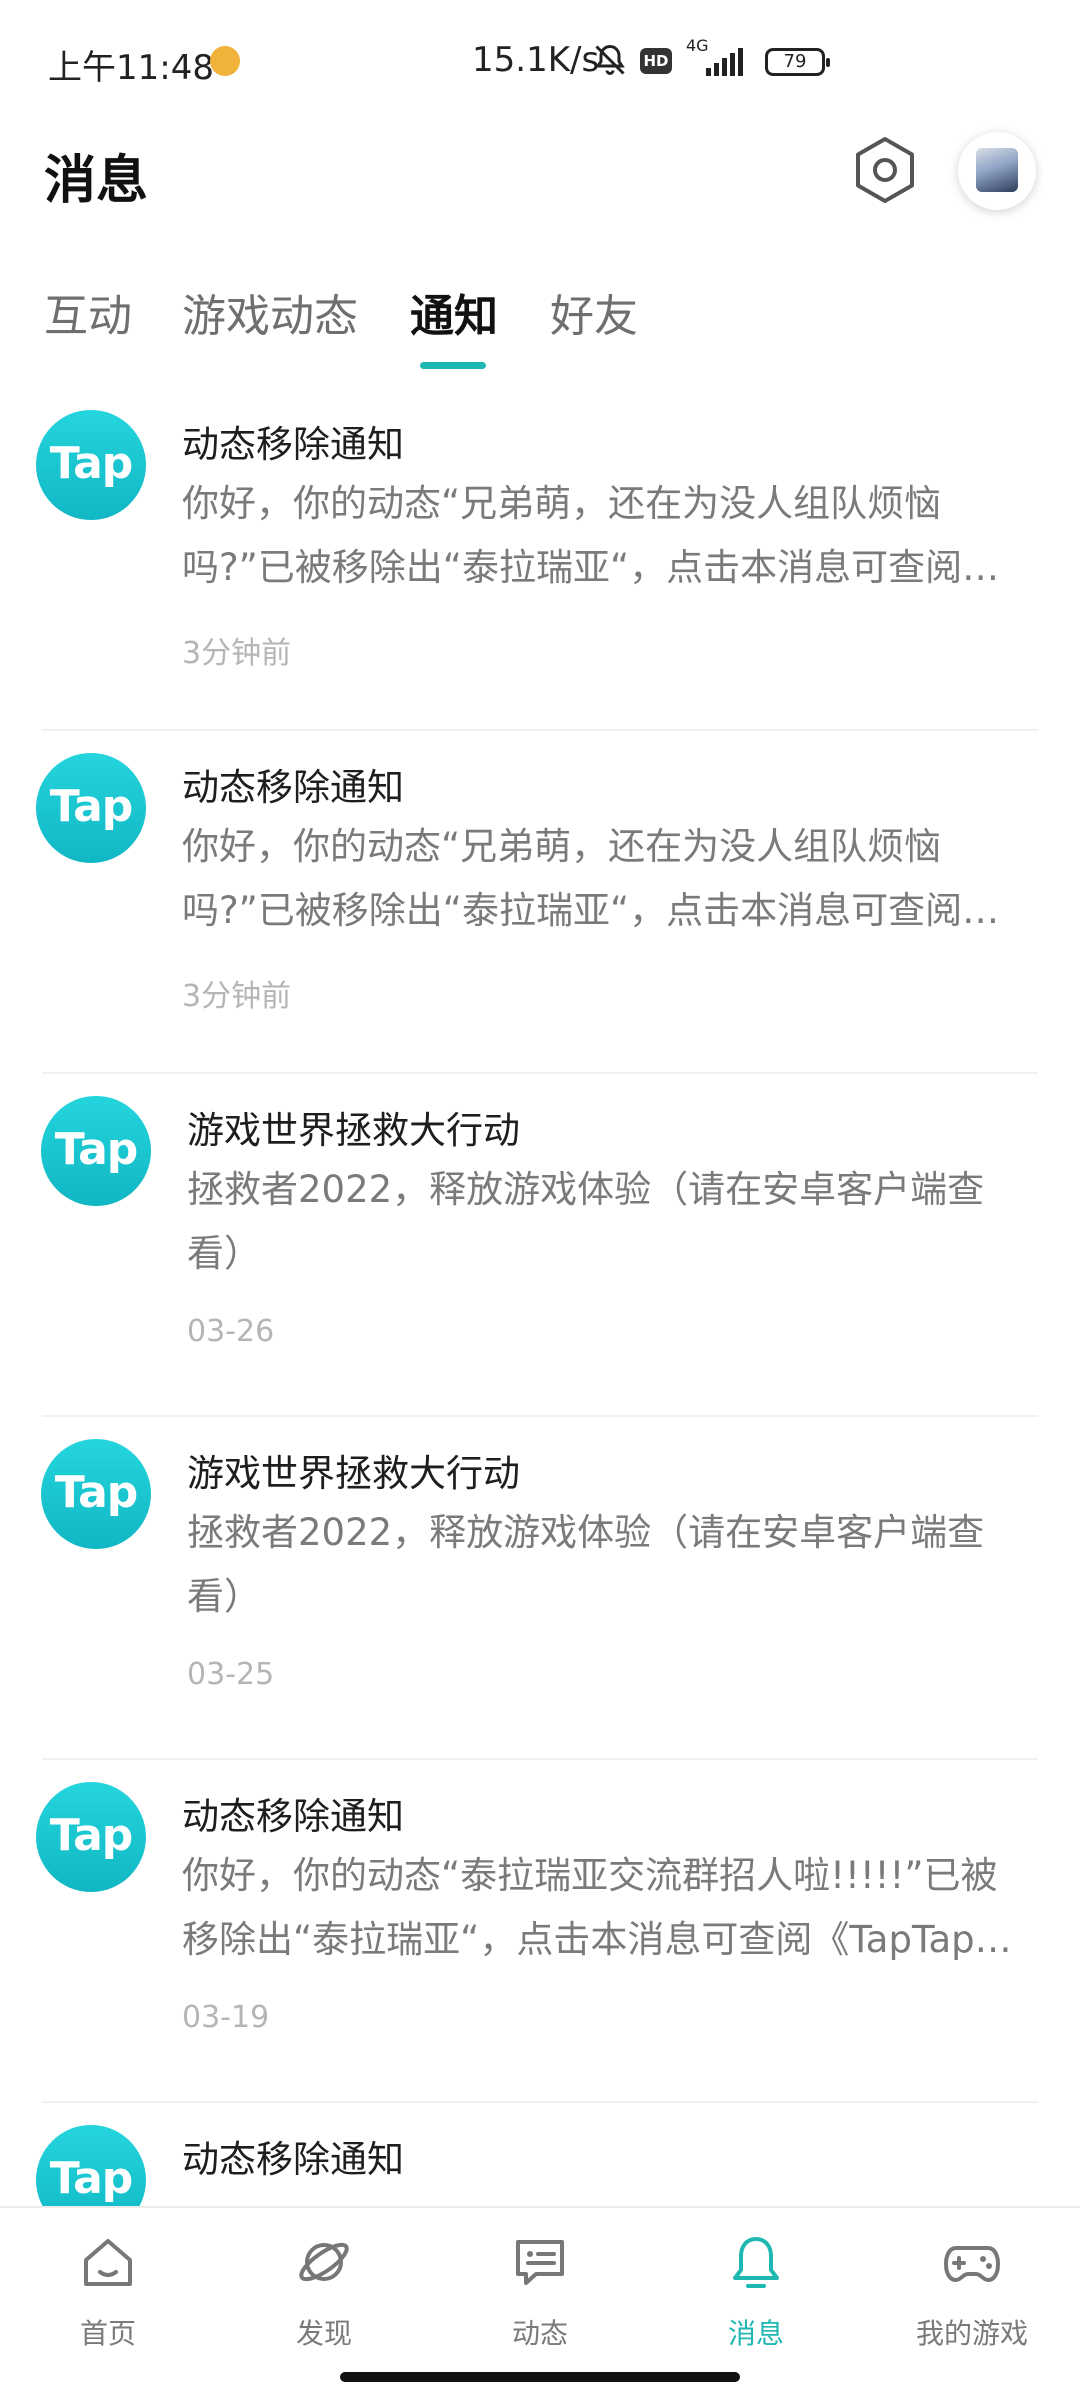 The image size is (1080, 2400). I want to click on notification-time: 03-19, so click(226, 2017).